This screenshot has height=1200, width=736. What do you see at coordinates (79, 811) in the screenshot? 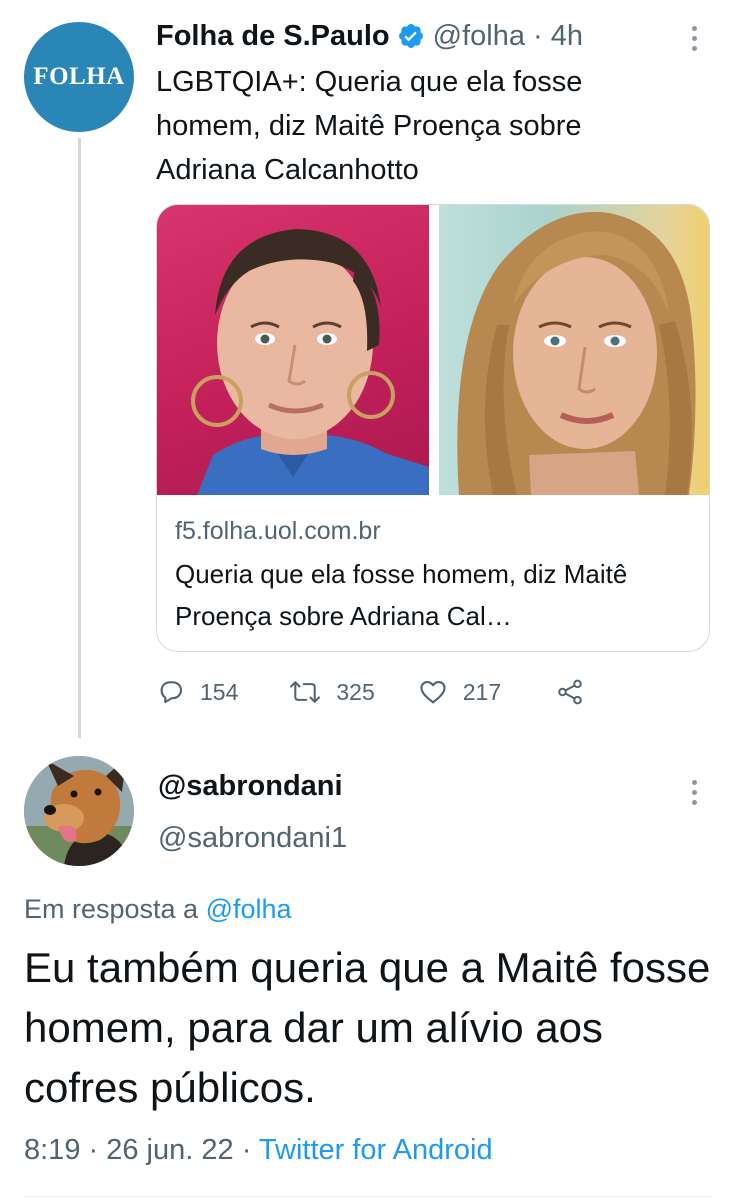
I see `reply-author-avatar` at bounding box center [79, 811].